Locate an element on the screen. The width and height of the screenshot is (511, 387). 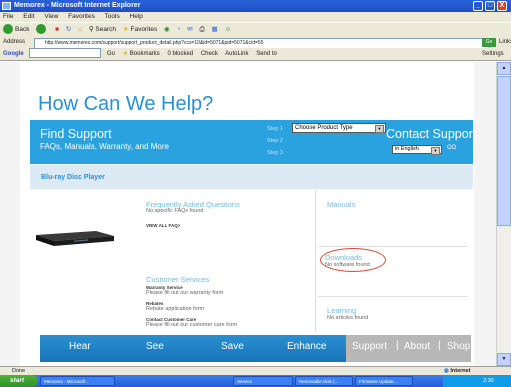
warranty-note: Please fill out our warranty form is located at coordinates (185, 293).